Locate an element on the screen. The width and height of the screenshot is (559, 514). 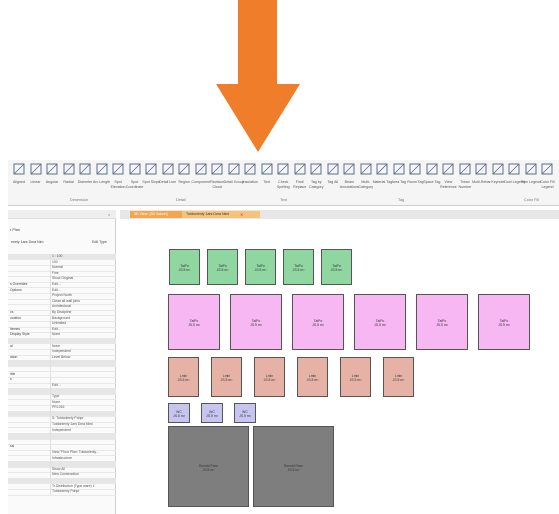
close-icon: × is located at coordinates (109, 214).